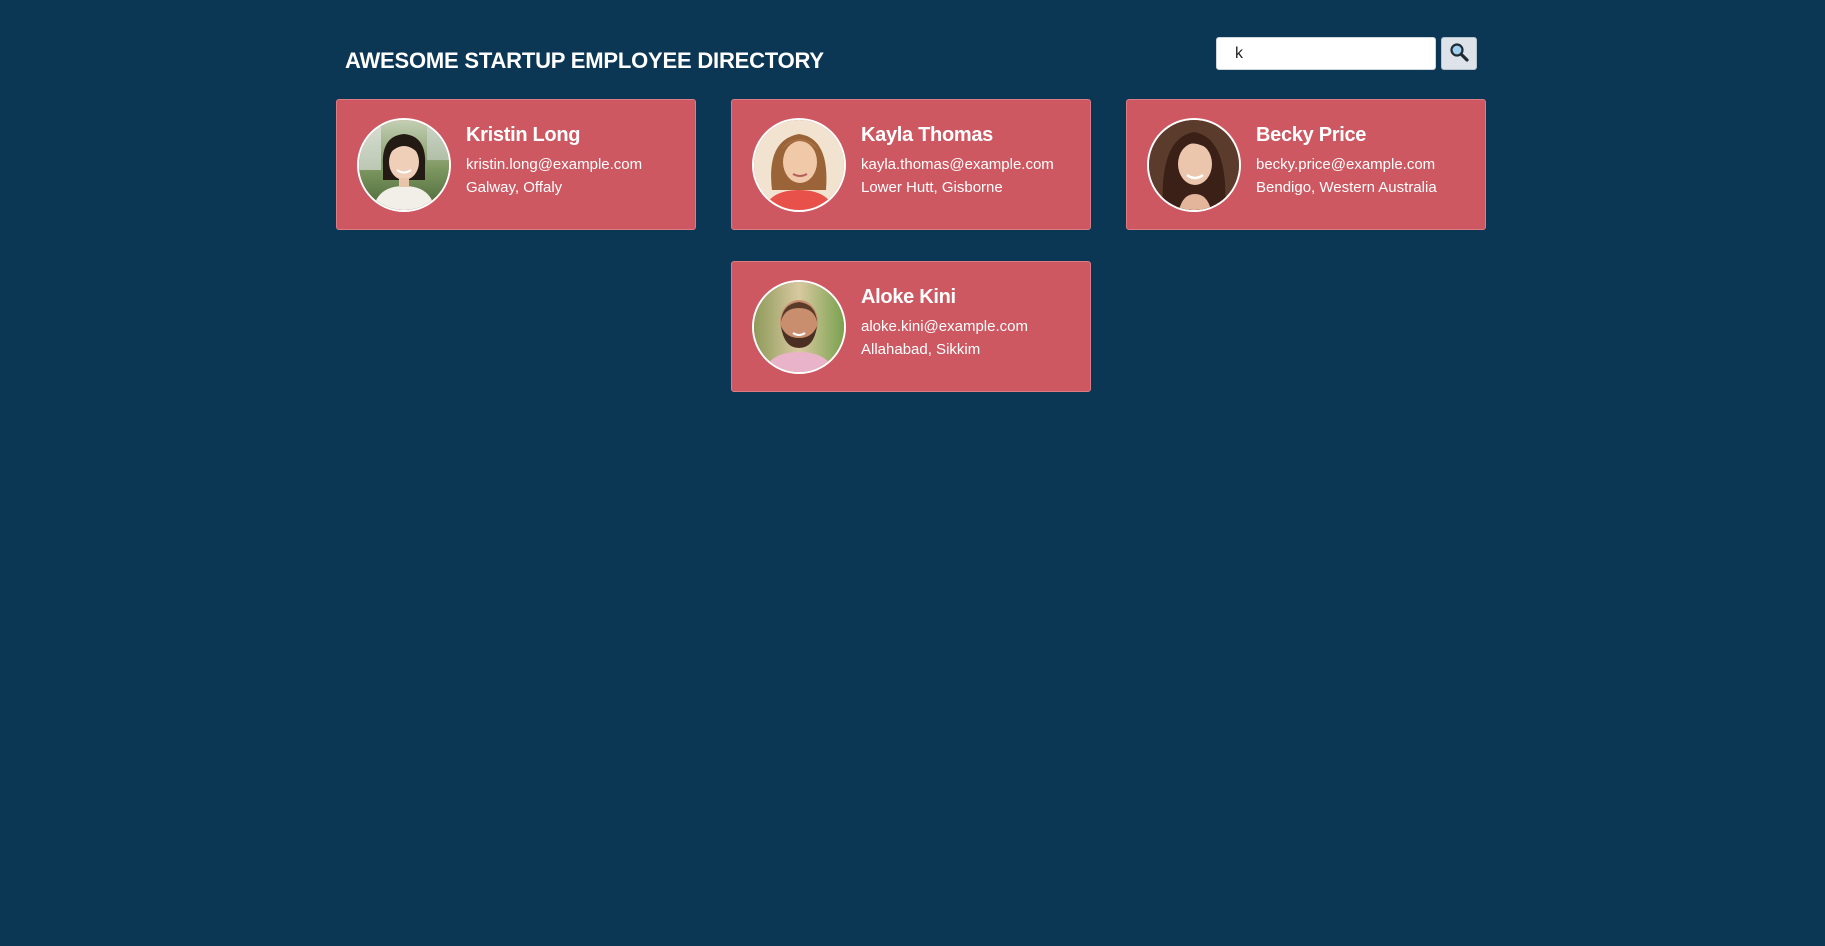  I want to click on search-button, so click(1459, 53).